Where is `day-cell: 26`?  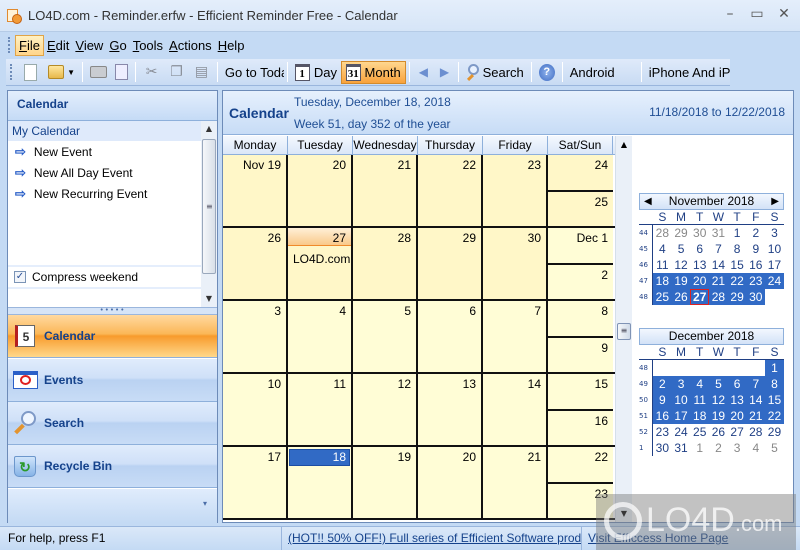
day-cell: 26 is located at coordinates (255, 263).